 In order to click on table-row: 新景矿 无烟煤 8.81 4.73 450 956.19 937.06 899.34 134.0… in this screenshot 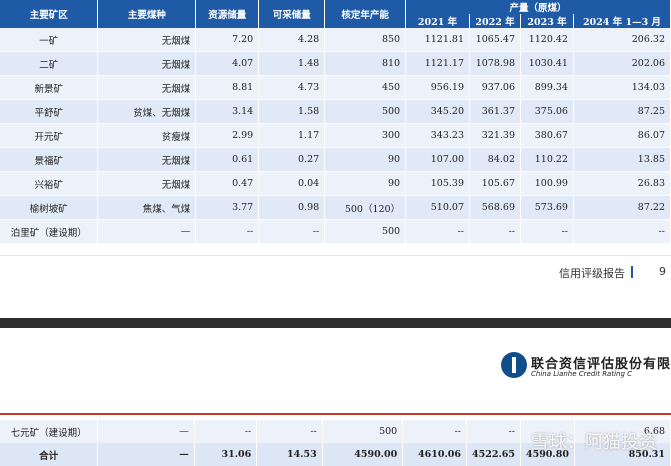, I will do `click(335, 87)`.